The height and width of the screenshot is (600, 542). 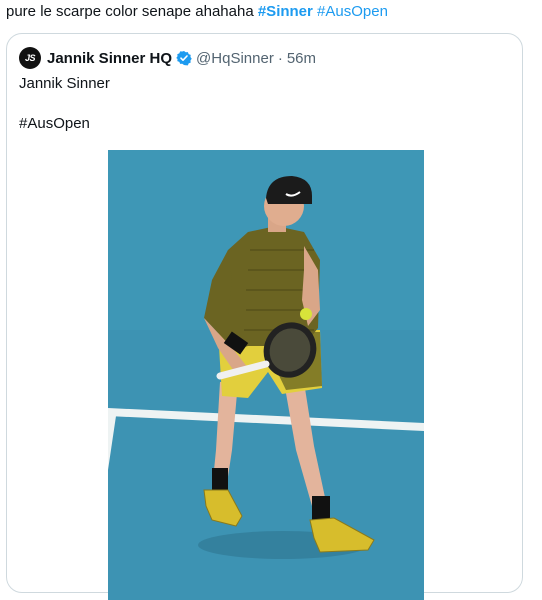 I want to click on avatar-text: JS, so click(x=30, y=58).